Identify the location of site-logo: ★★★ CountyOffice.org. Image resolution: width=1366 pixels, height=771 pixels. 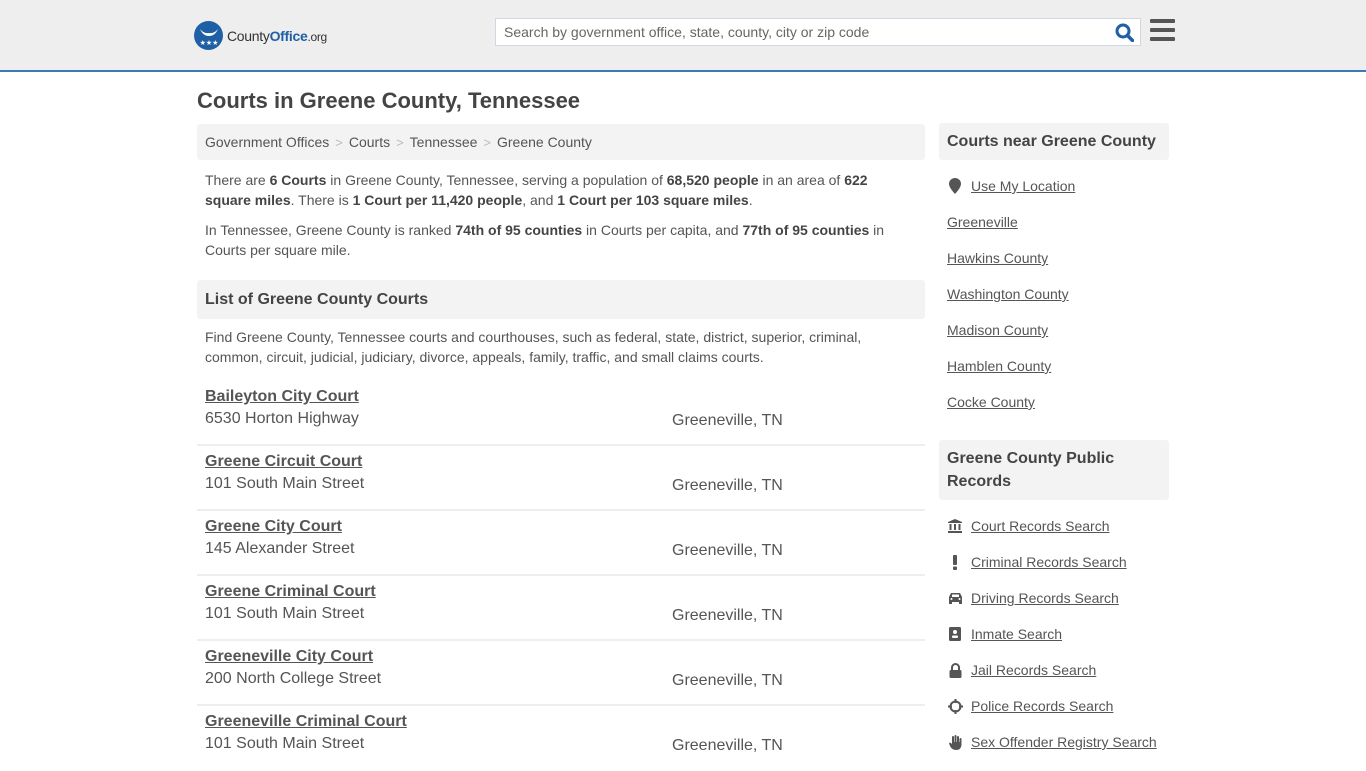
(260, 35).